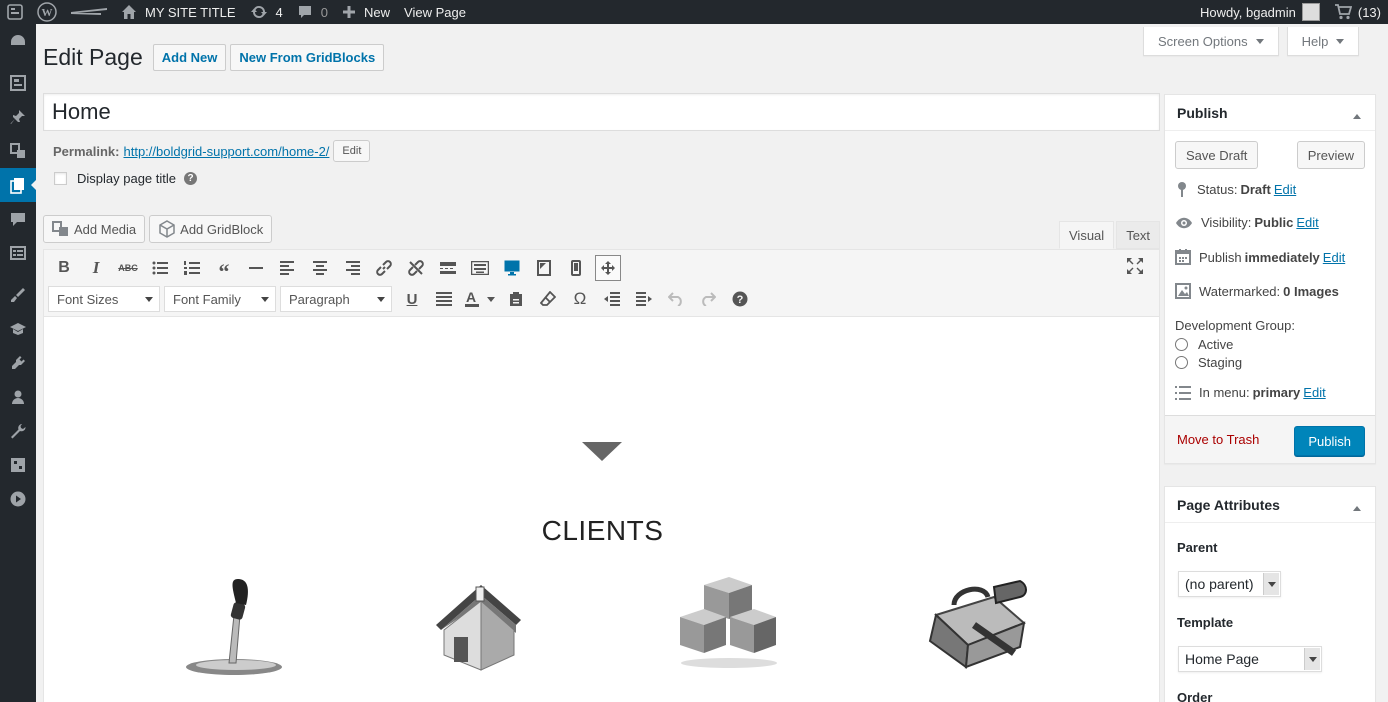  What do you see at coordinates (1087, 235) in the screenshot?
I see `tab-visual: Visual` at bounding box center [1087, 235].